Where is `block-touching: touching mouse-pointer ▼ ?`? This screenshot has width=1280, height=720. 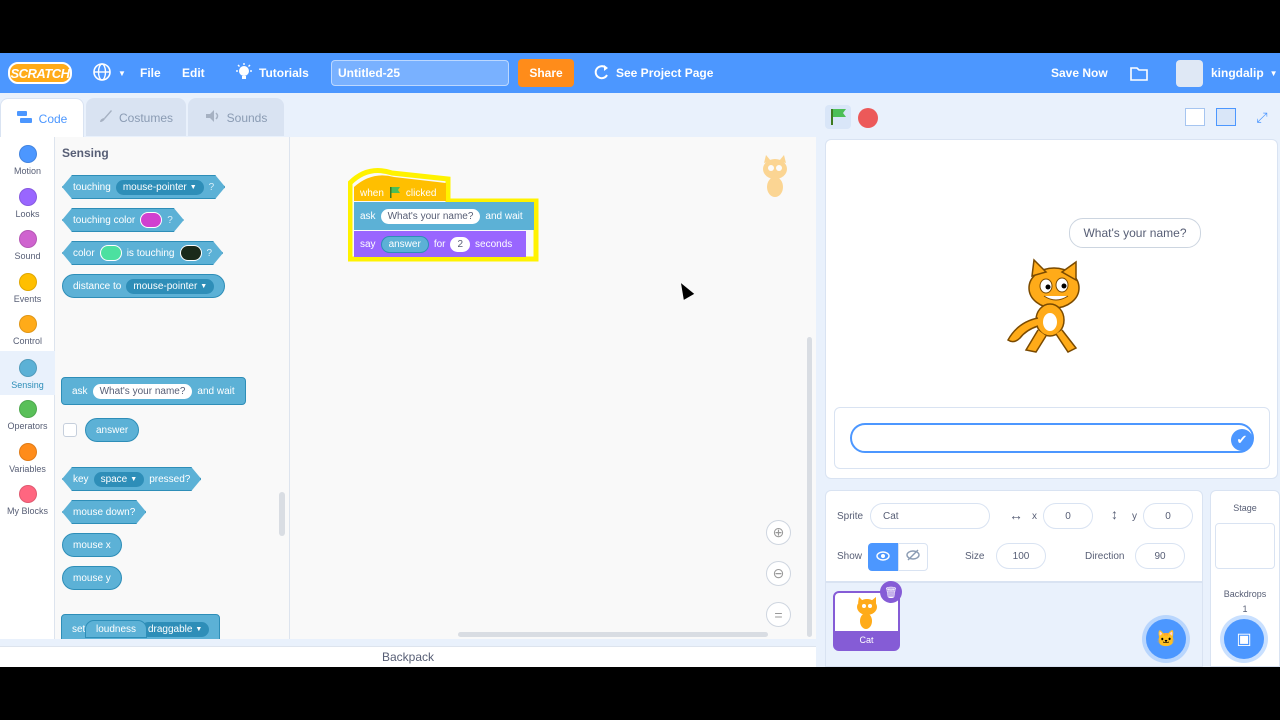 block-touching: touching mouse-pointer ▼ ? is located at coordinates (143, 187).